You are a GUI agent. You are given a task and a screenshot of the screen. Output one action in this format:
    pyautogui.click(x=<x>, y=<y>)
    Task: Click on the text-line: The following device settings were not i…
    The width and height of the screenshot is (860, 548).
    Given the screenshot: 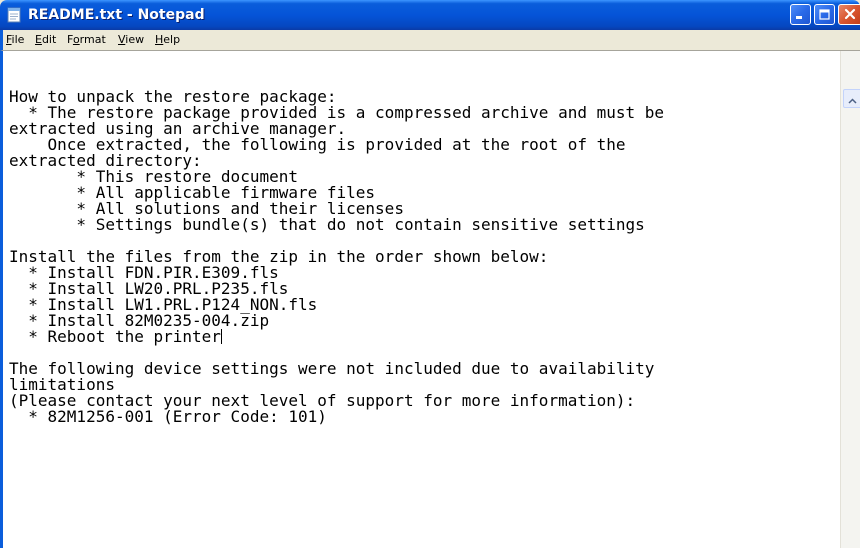 What is the action you would take?
    pyautogui.click(x=332, y=368)
    